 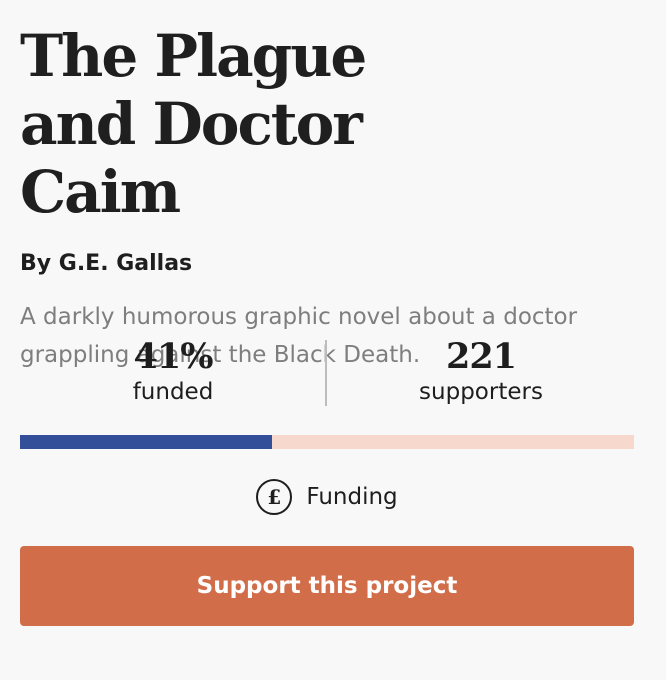 What do you see at coordinates (106, 263) in the screenshot?
I see `project-author: By G.E. Gallas` at bounding box center [106, 263].